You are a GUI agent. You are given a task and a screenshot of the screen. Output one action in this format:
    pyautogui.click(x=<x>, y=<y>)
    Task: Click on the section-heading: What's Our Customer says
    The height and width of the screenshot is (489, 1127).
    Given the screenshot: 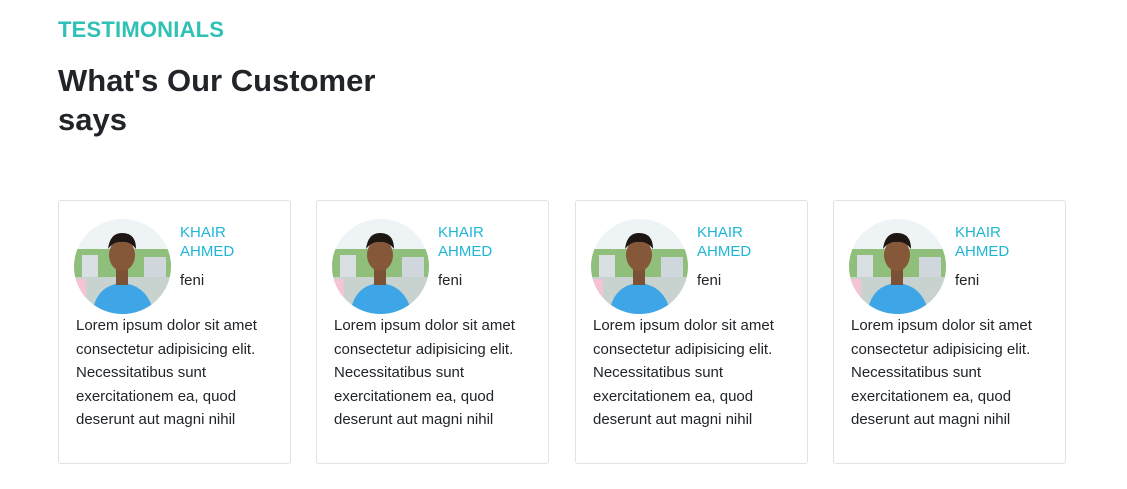 What is the action you would take?
    pyautogui.click(x=217, y=100)
    